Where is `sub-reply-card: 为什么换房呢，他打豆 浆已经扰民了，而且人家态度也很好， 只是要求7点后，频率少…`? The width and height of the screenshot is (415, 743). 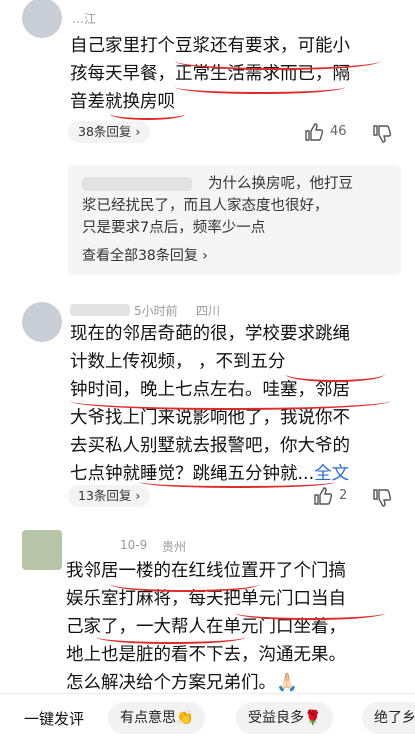 sub-reply-card: 为什么换房呢，他打豆 浆已经扰民了，而且人家态度也很好， 只是要求7点后，频率少… is located at coordinates (234, 220).